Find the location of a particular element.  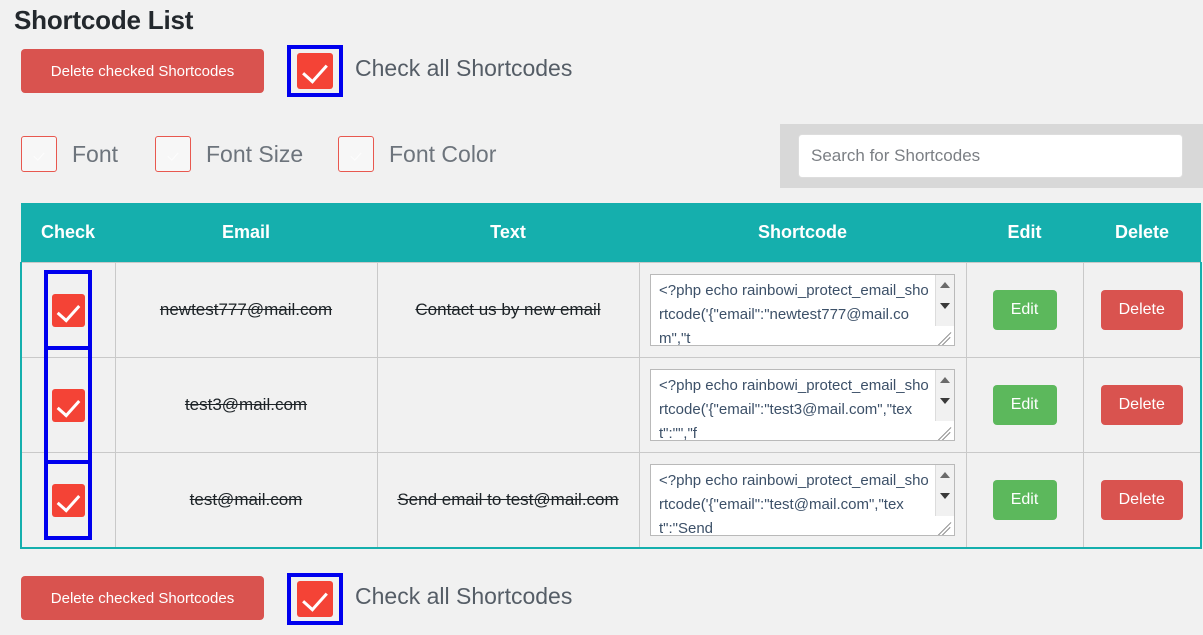

row-text: Contact us by new email is located at coordinates (508, 310).